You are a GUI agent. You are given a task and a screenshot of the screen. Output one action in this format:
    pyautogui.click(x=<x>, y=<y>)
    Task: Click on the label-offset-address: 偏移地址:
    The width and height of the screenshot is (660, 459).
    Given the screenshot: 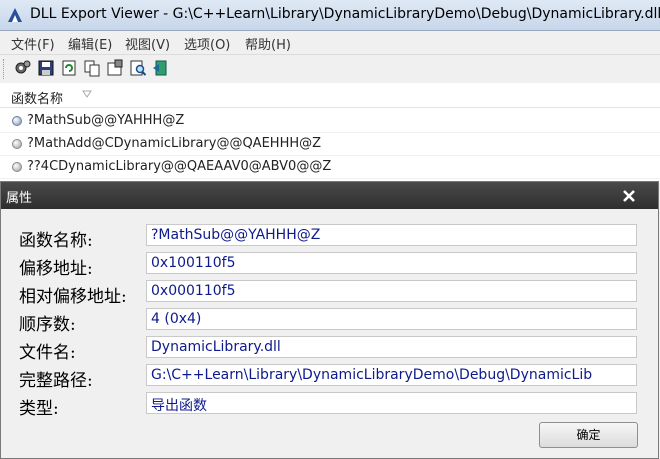 What is the action you would take?
    pyautogui.click(x=56, y=269)
    